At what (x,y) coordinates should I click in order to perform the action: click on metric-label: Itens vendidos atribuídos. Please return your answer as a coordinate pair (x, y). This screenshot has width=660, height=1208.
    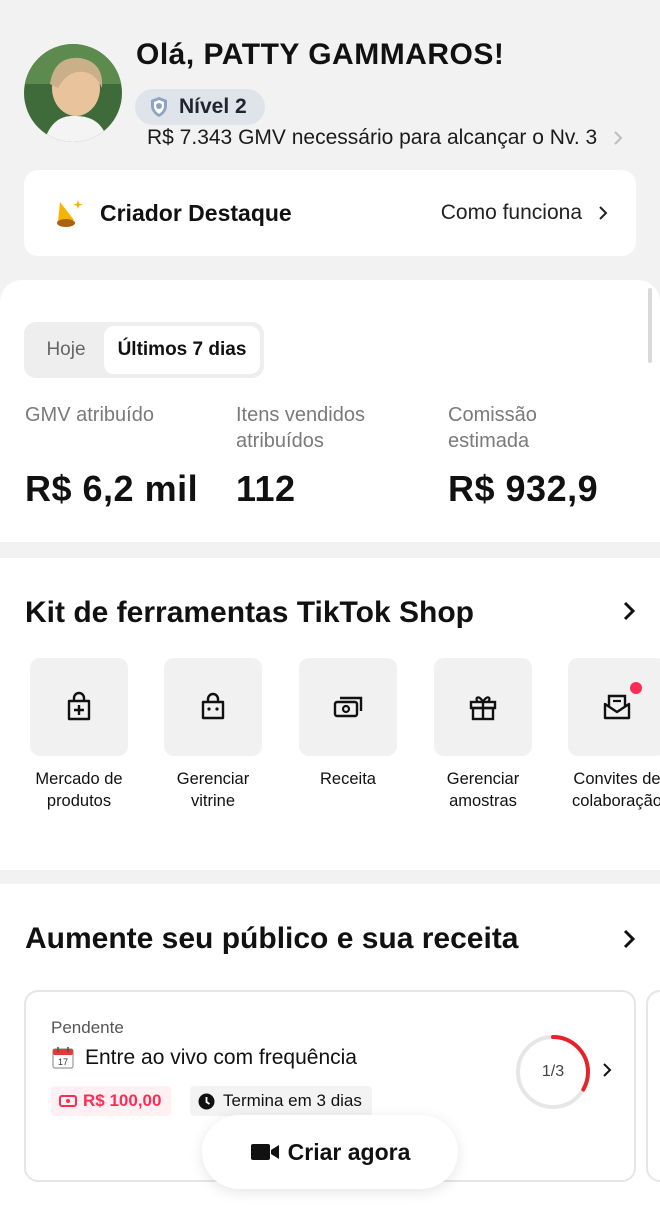
    Looking at the image, I should click on (300, 428).